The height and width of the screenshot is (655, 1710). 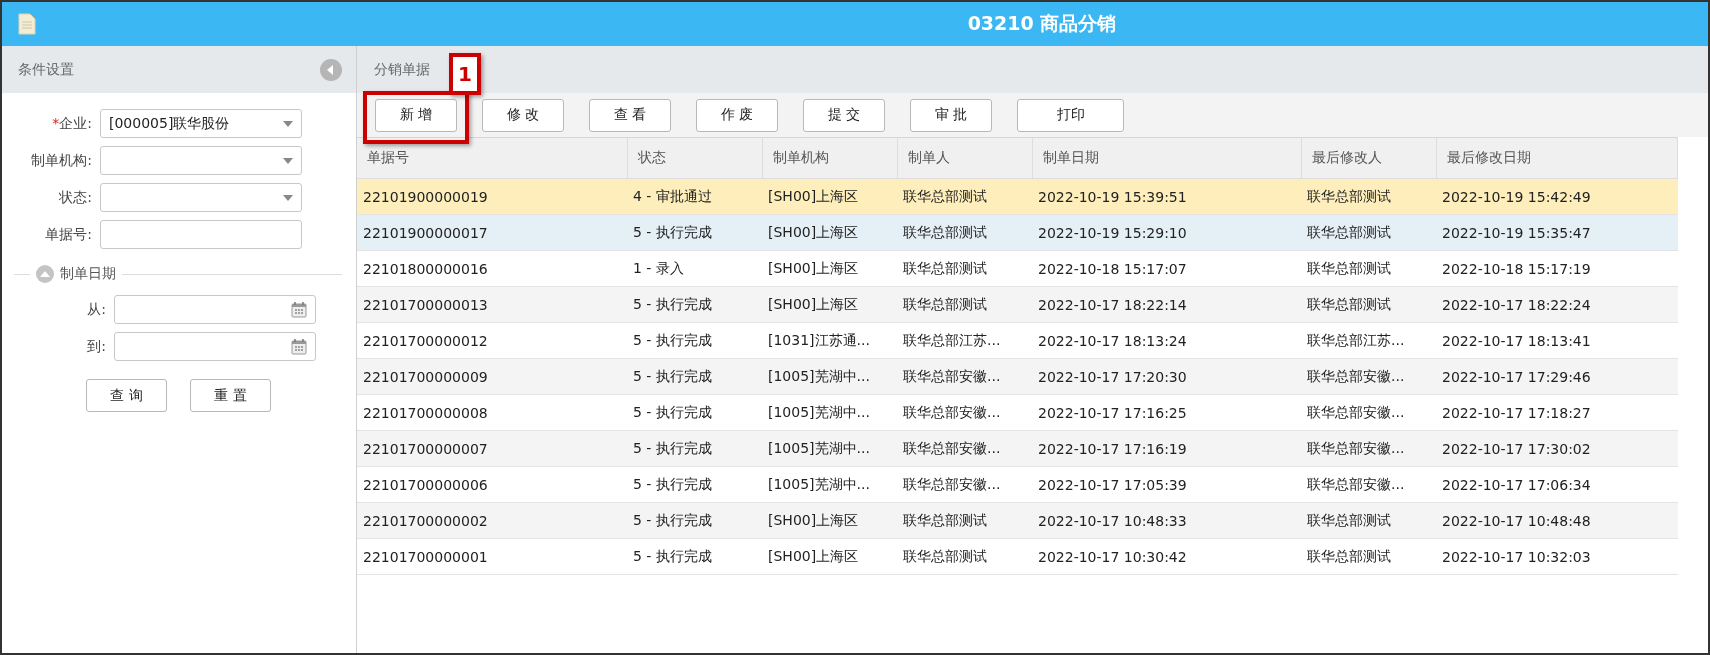 What do you see at coordinates (1017, 196) in the screenshot?
I see `table-row: 22101900000019 4 - 审批通过 [SH00]上海区 联华总部测试 2022-10-19 15:39:51 联华总部测试 2022-10-19 15:42:49` at bounding box center [1017, 196].